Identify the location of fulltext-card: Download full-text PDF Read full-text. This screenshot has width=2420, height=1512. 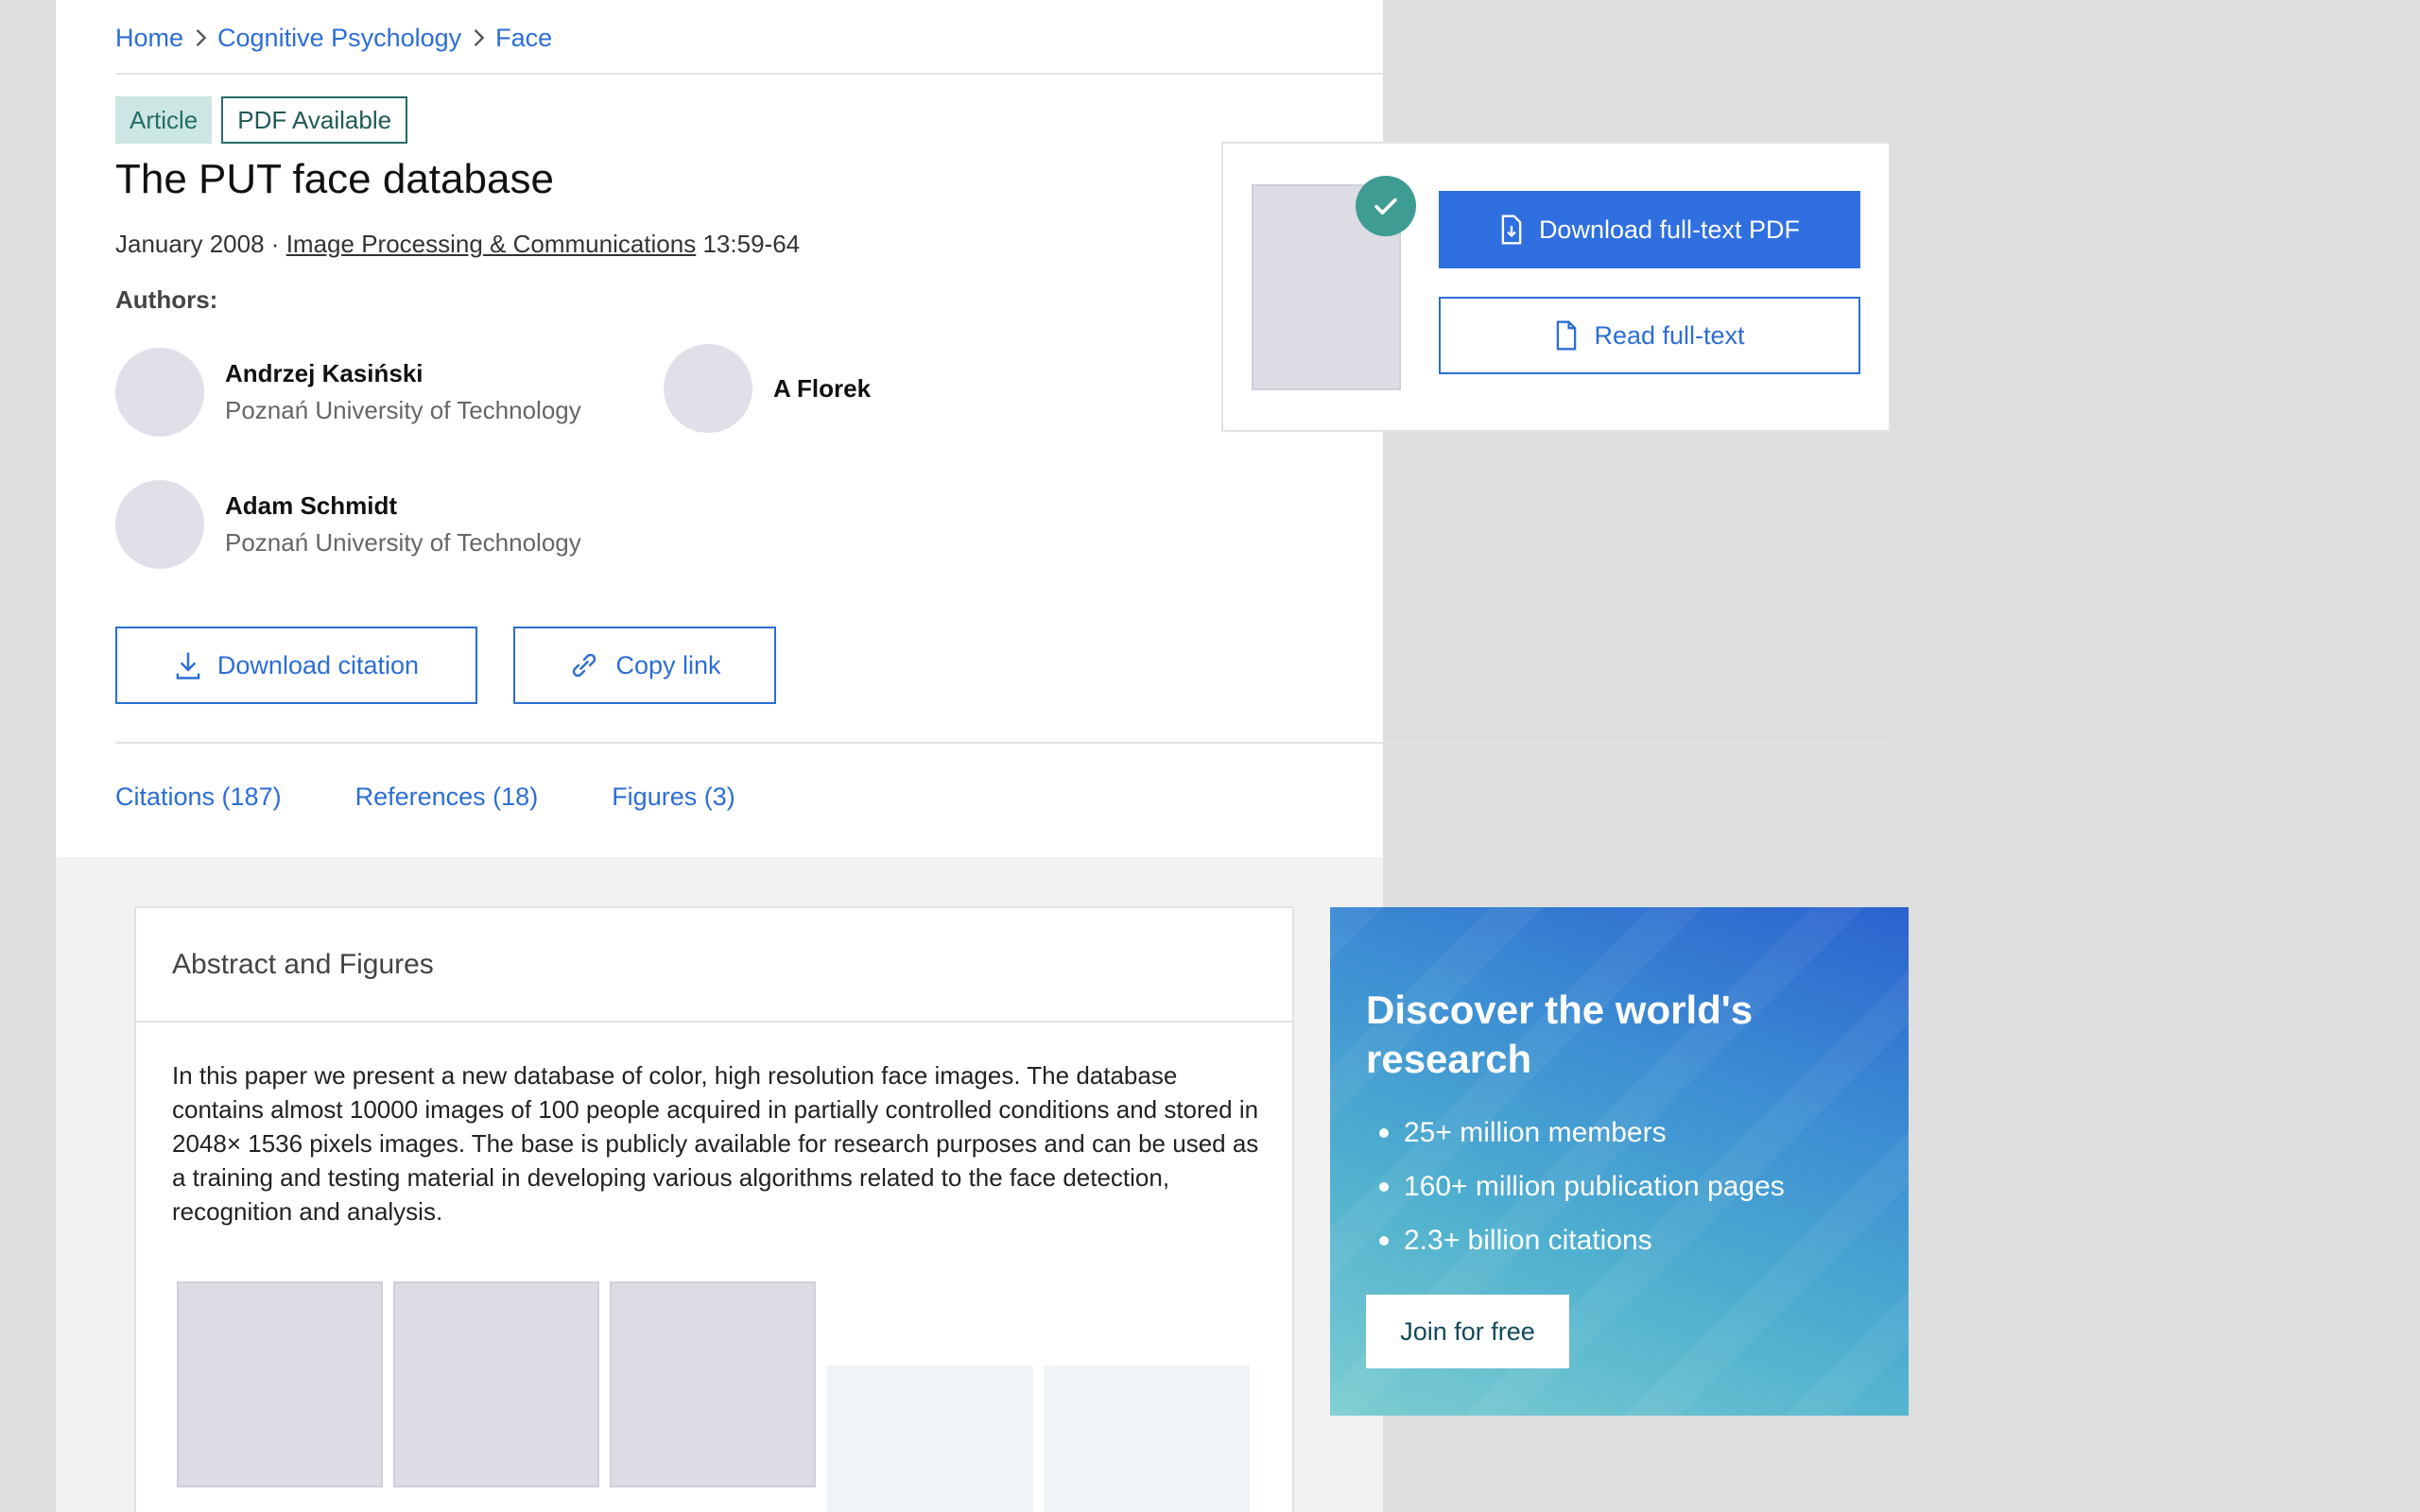
(1556, 287).